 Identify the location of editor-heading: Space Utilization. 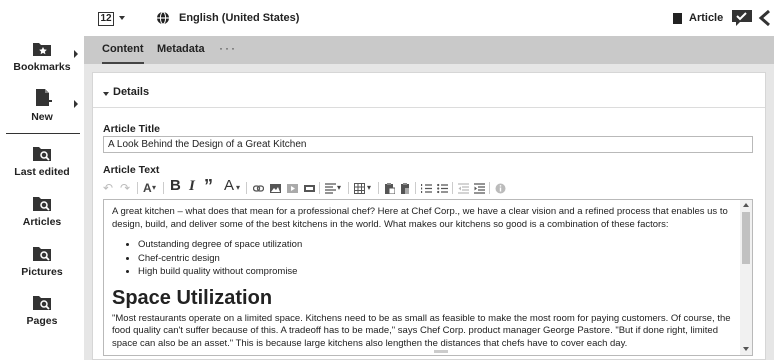
(192, 297).